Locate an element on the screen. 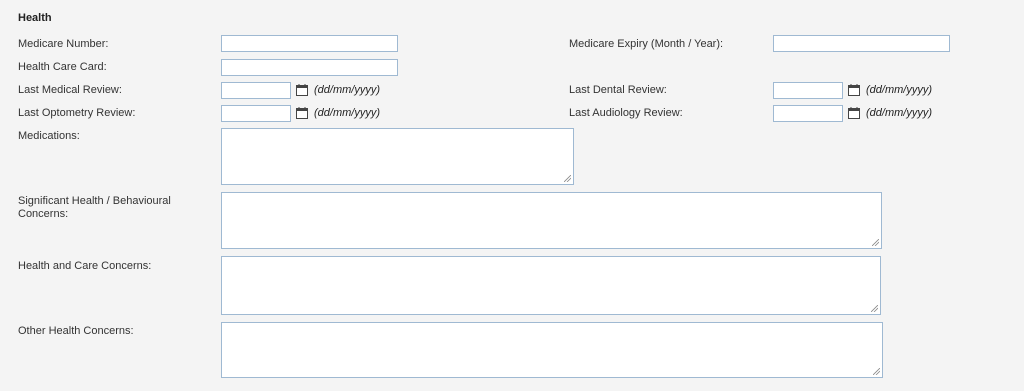 This screenshot has height=391, width=1024. last-dental-review-label: Last Dental Review: is located at coordinates (618, 90).